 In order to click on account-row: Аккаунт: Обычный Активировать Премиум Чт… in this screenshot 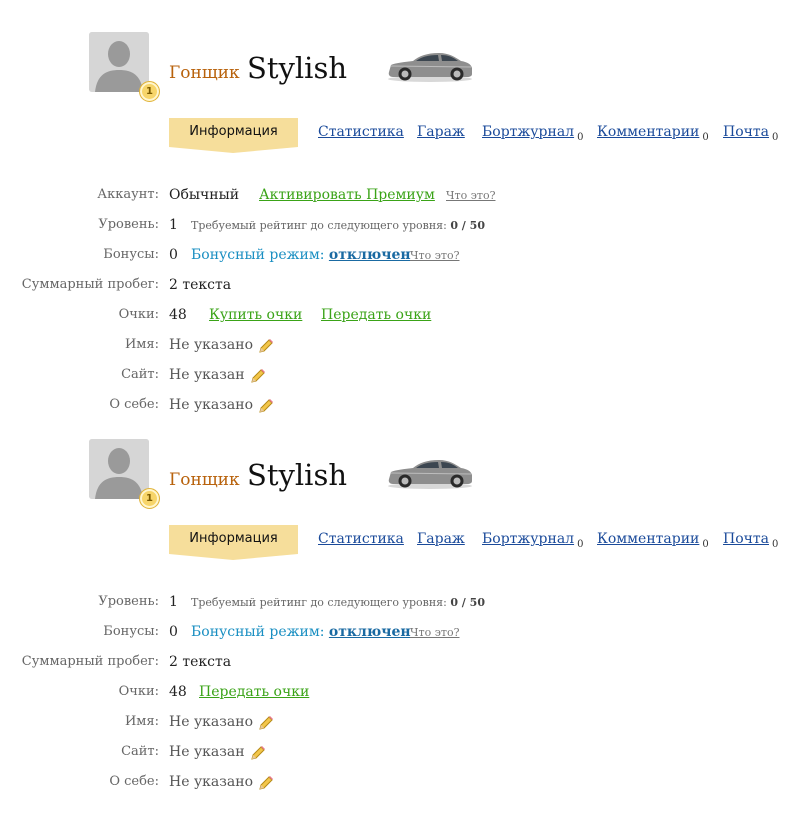, I will do `click(404, 197)`.